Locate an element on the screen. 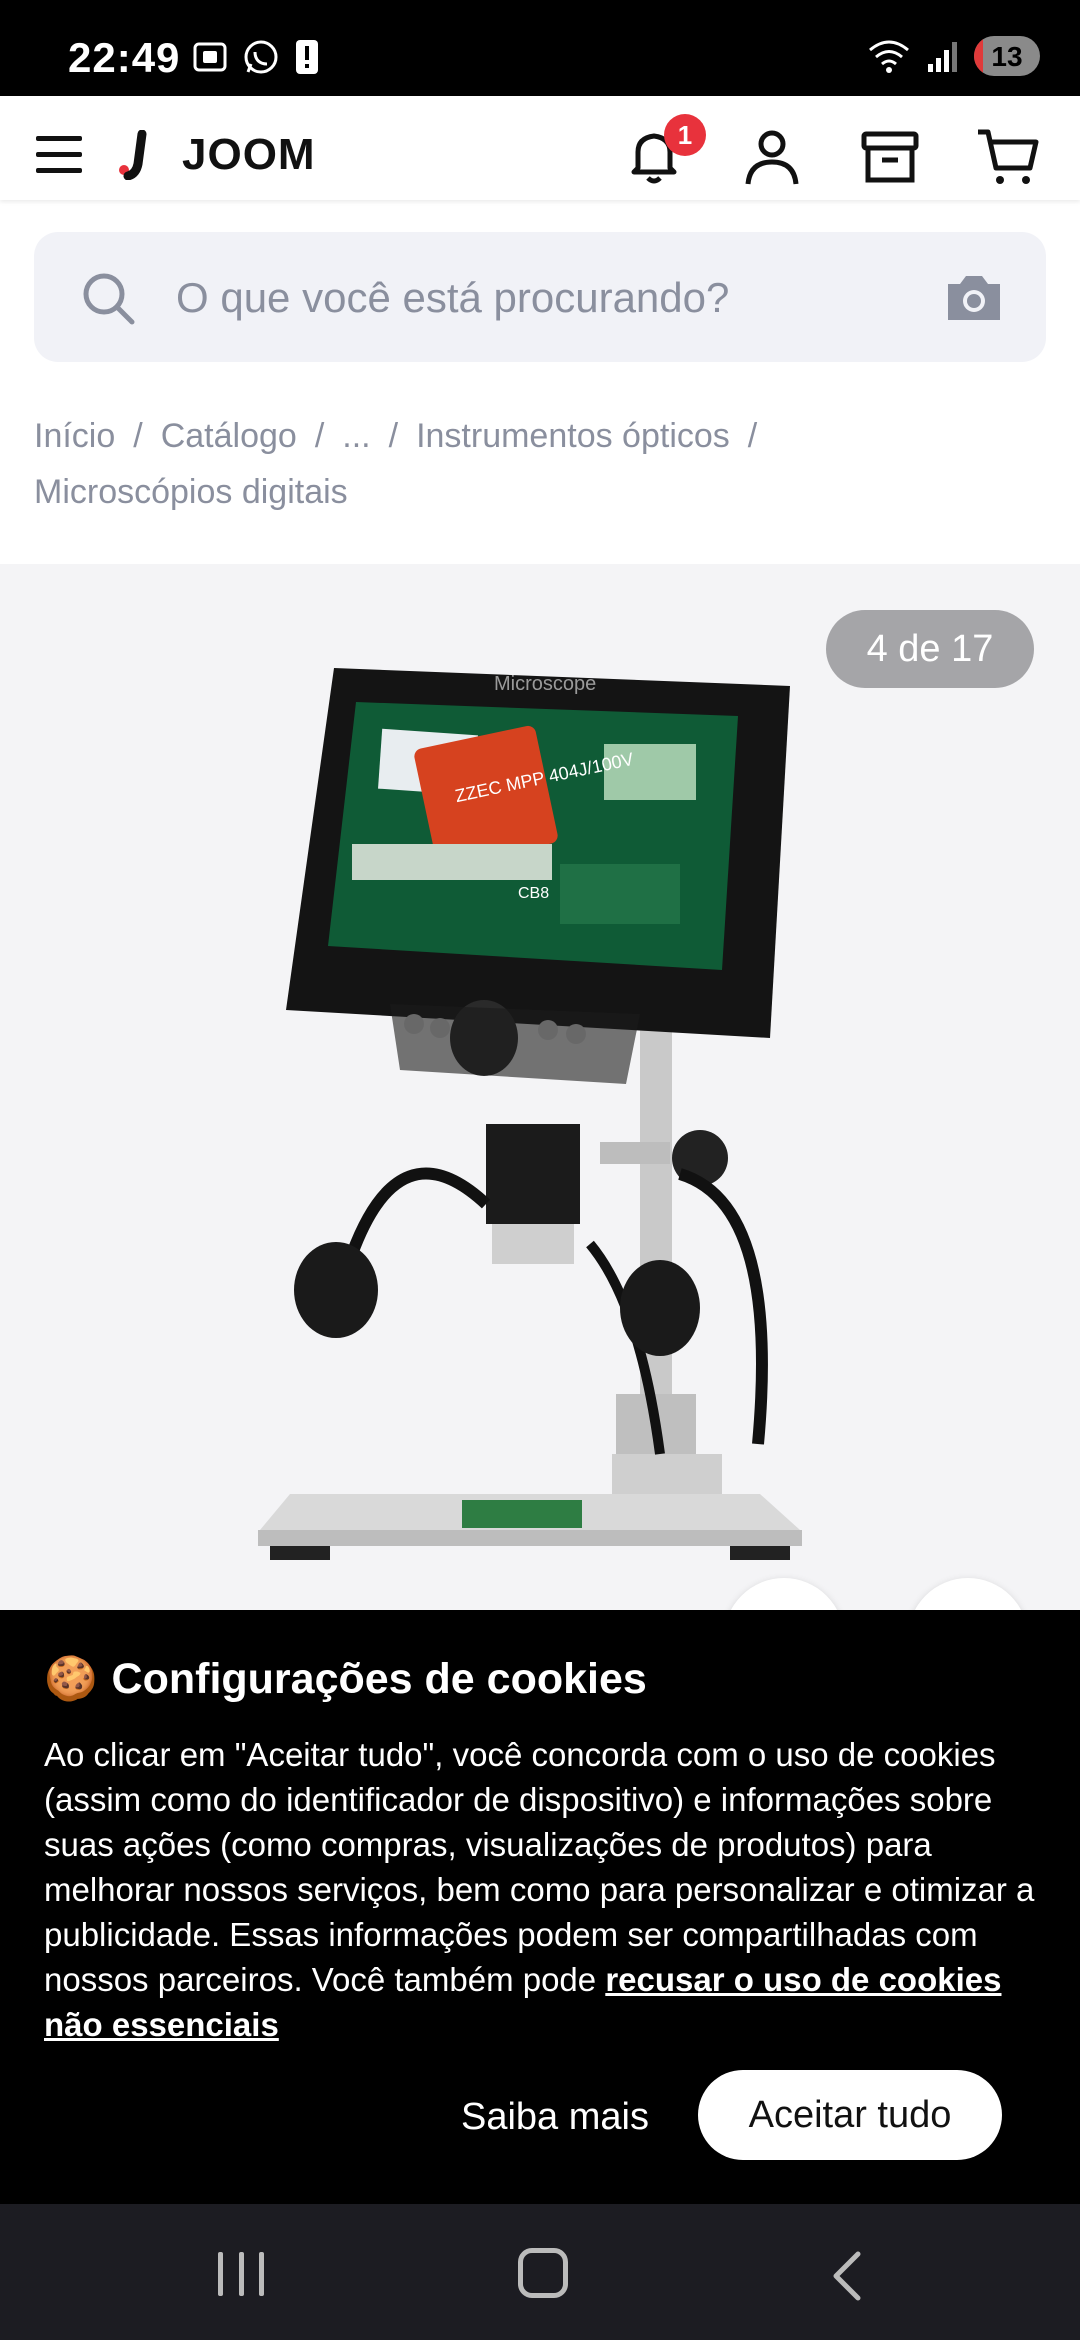  breadcrumb-item-inicio: Início is located at coordinates (74, 436).